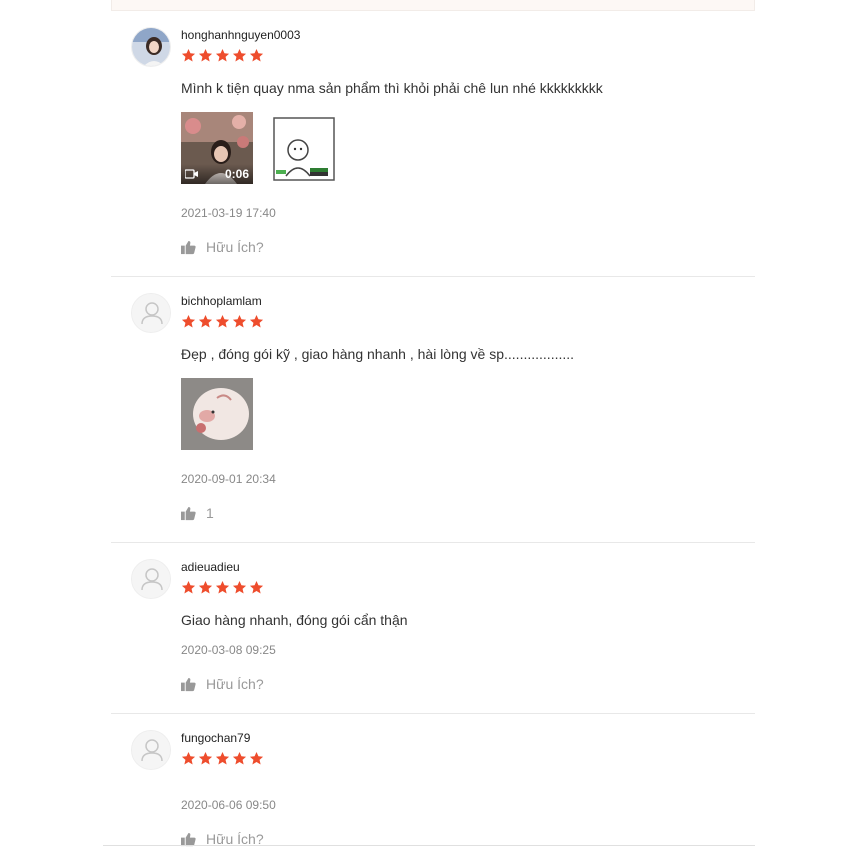 Image resolution: width=859 pixels, height=859 pixels. What do you see at coordinates (210, 513) in the screenshot?
I see `helpful-count: 1` at bounding box center [210, 513].